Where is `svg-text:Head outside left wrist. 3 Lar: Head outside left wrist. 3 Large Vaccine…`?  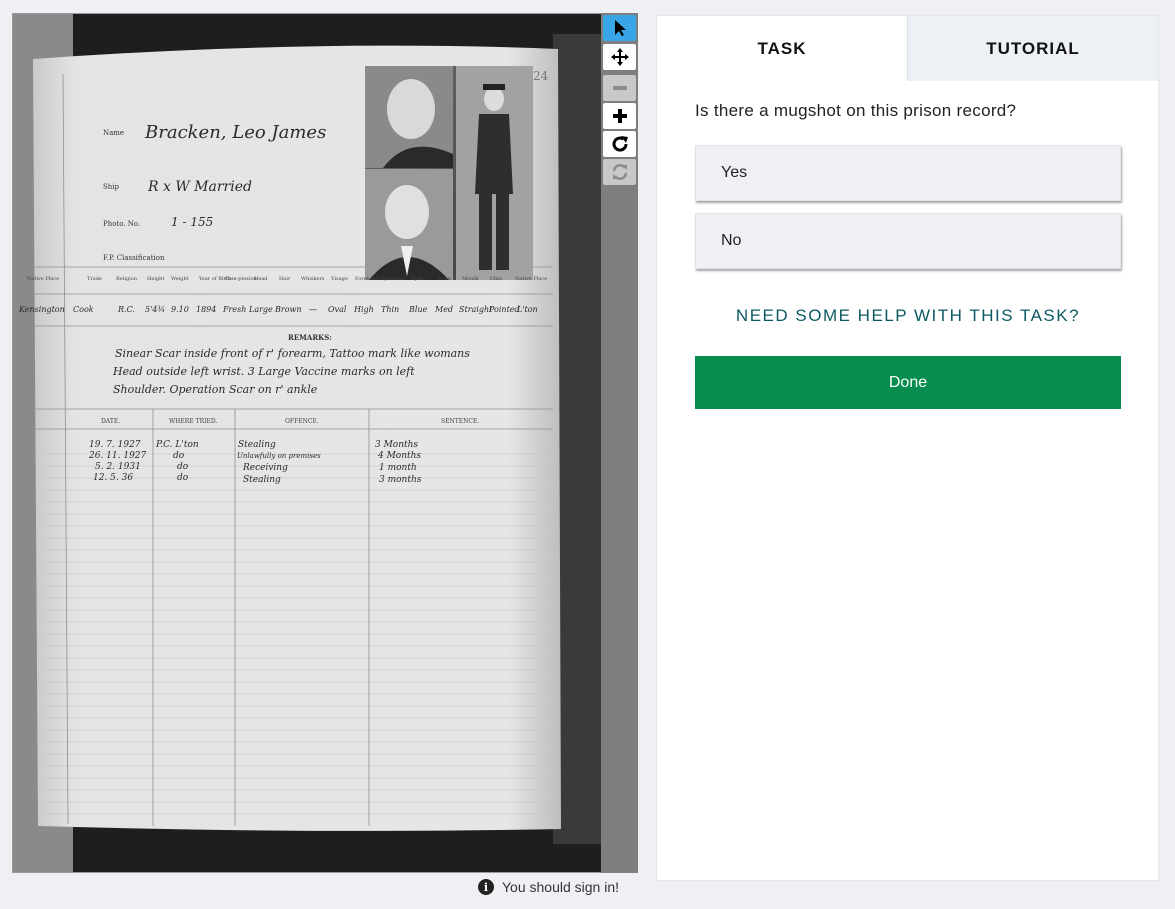 svg-text:Head outside left wrist. 3 Lar: Head outside left wrist. 3 Large Vaccine… is located at coordinates (263, 371).